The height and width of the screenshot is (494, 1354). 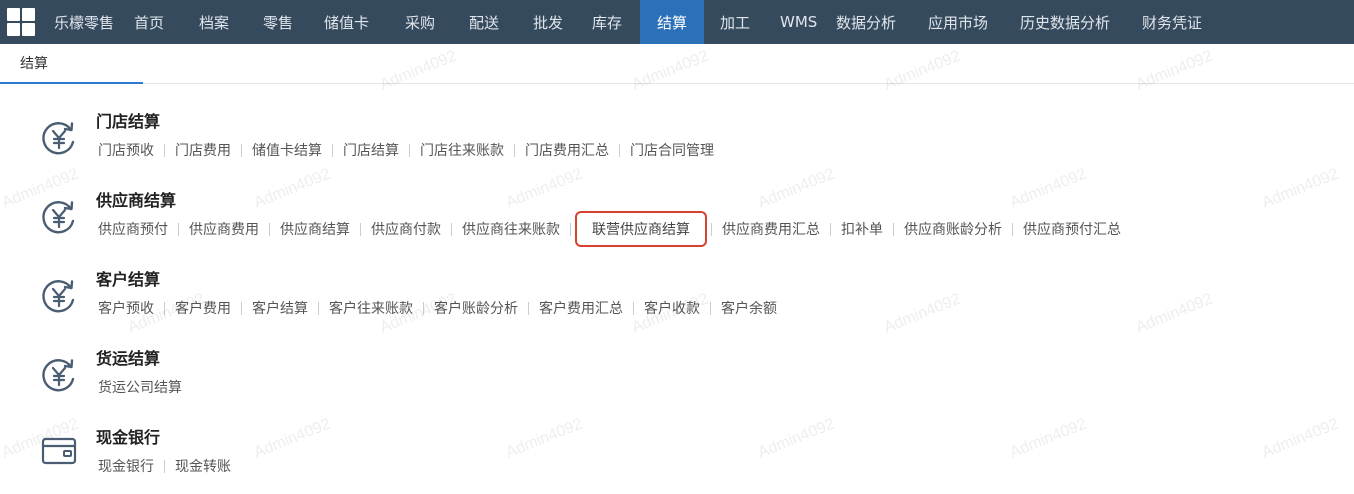 I want to click on link-row: 货运公司结算, so click(x=140, y=387).